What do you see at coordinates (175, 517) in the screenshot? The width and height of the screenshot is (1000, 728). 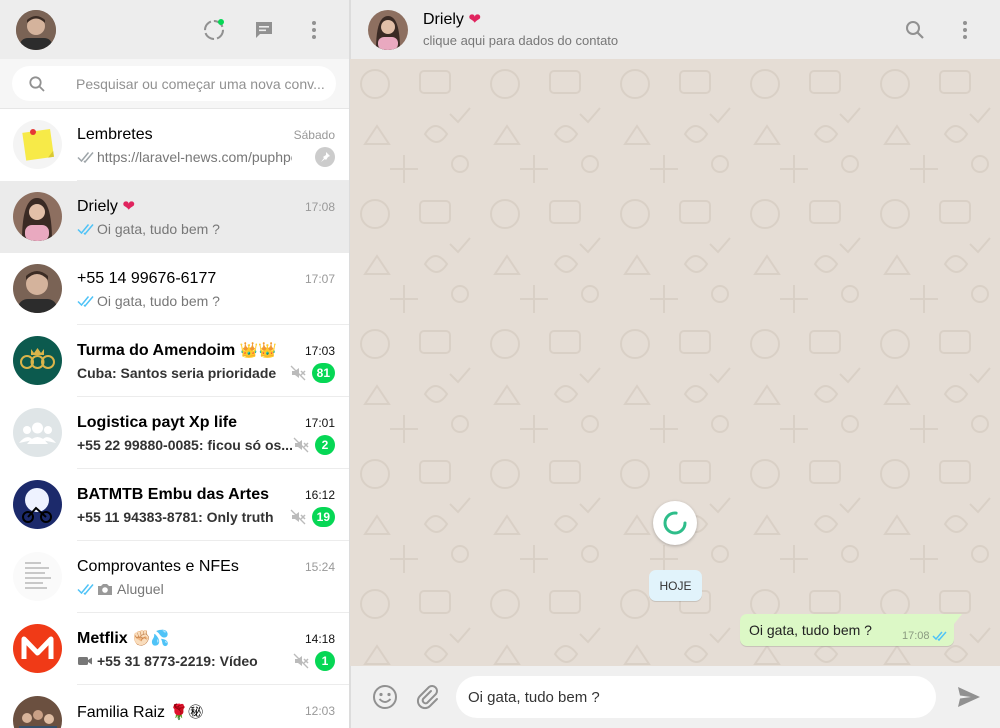 I see `chat-preview-text: +55 11 94383-8781: Only truth` at bounding box center [175, 517].